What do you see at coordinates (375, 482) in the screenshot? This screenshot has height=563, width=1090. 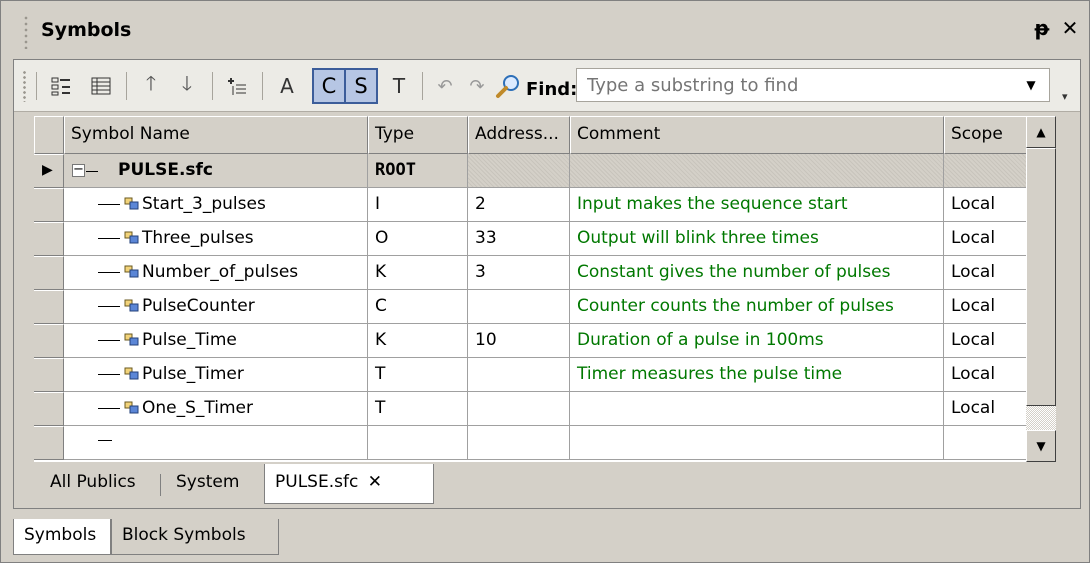 I see `tab-close-icon: ✕` at bounding box center [375, 482].